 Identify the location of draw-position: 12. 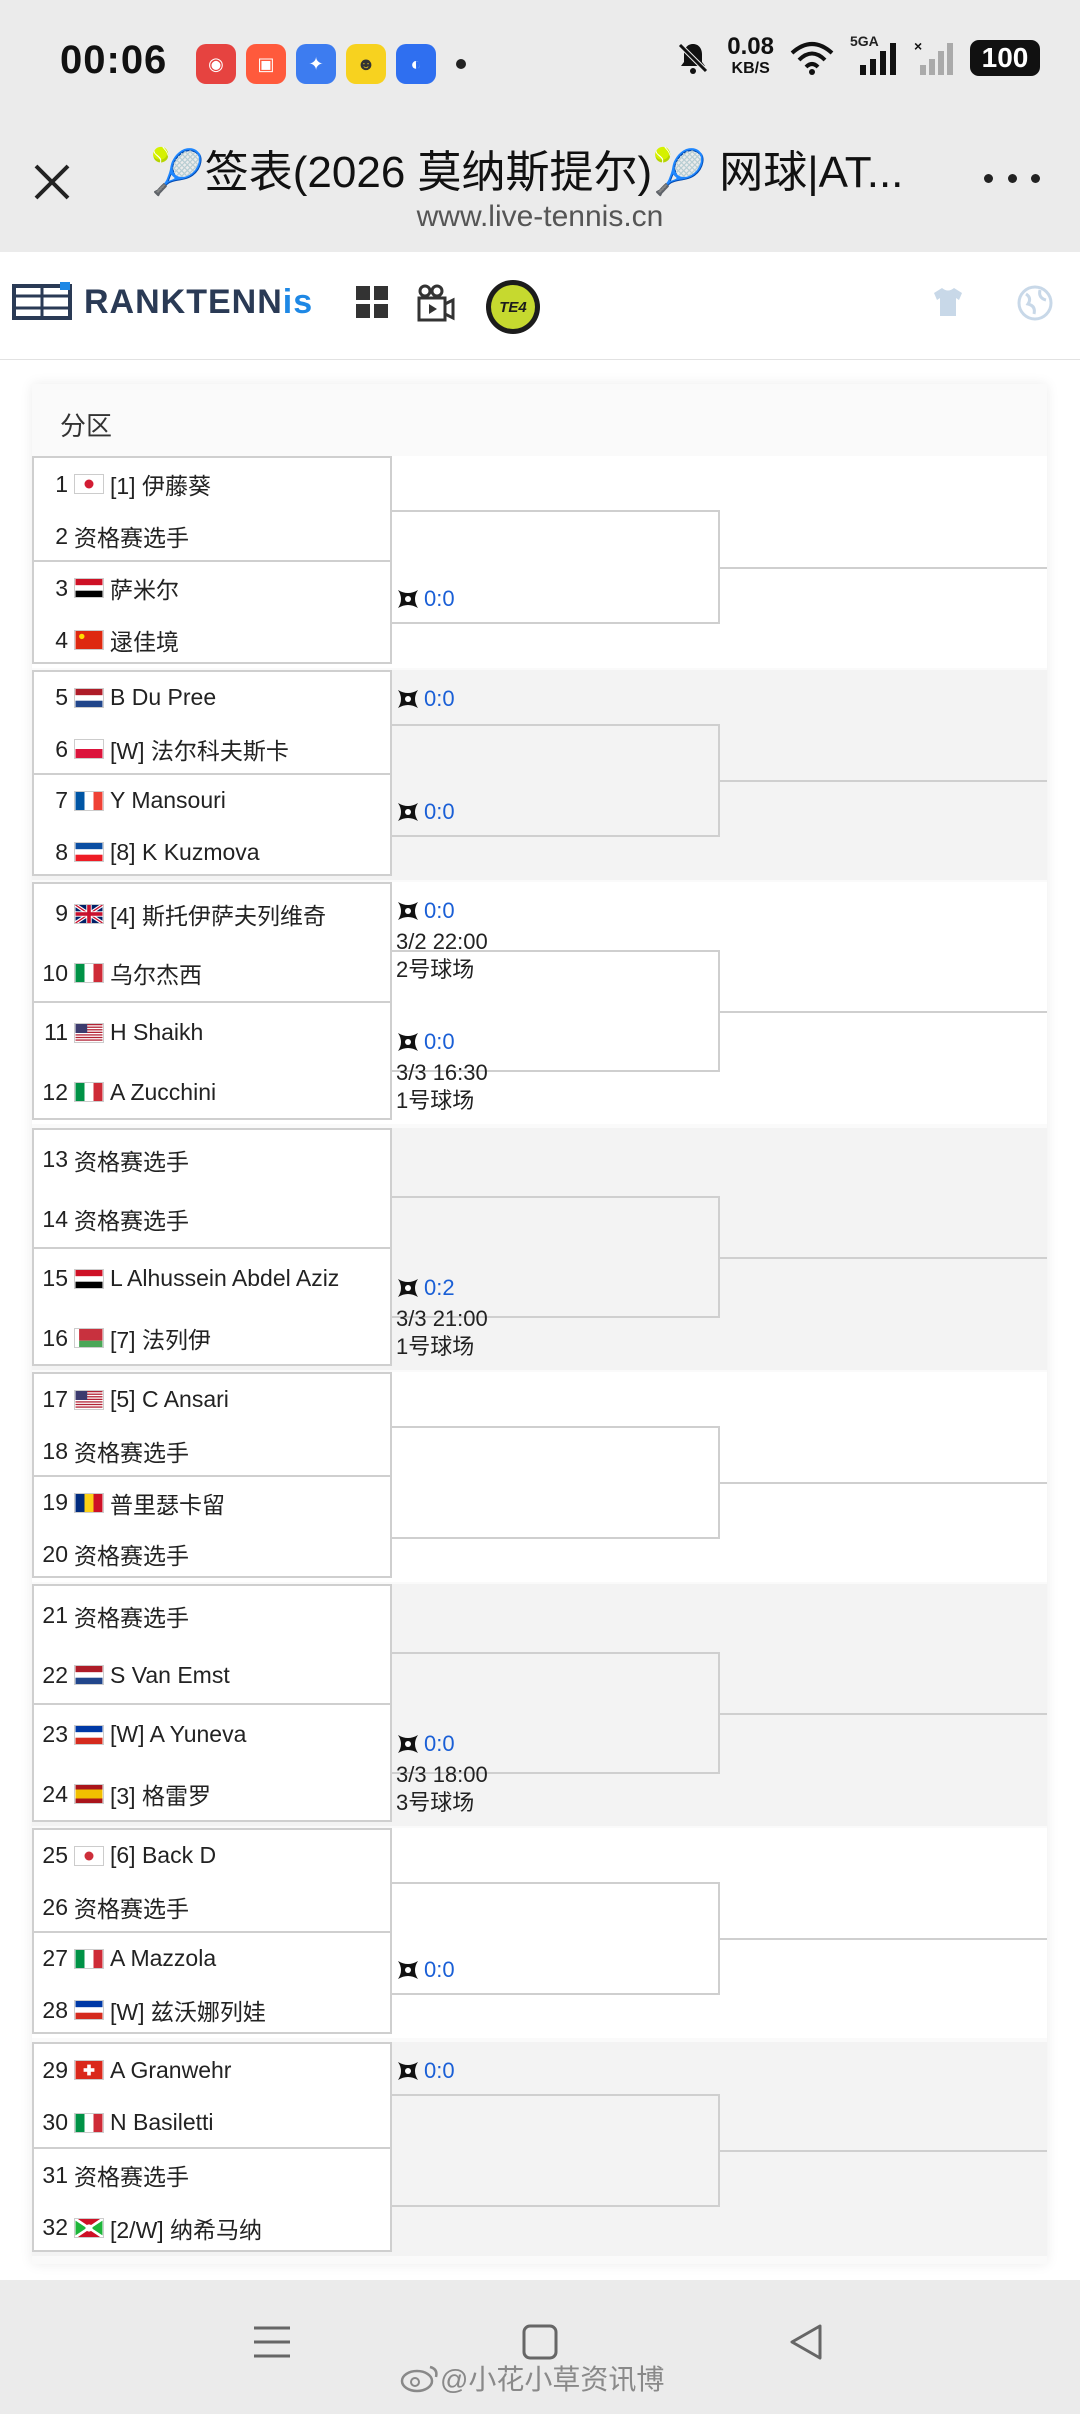
(55, 1091).